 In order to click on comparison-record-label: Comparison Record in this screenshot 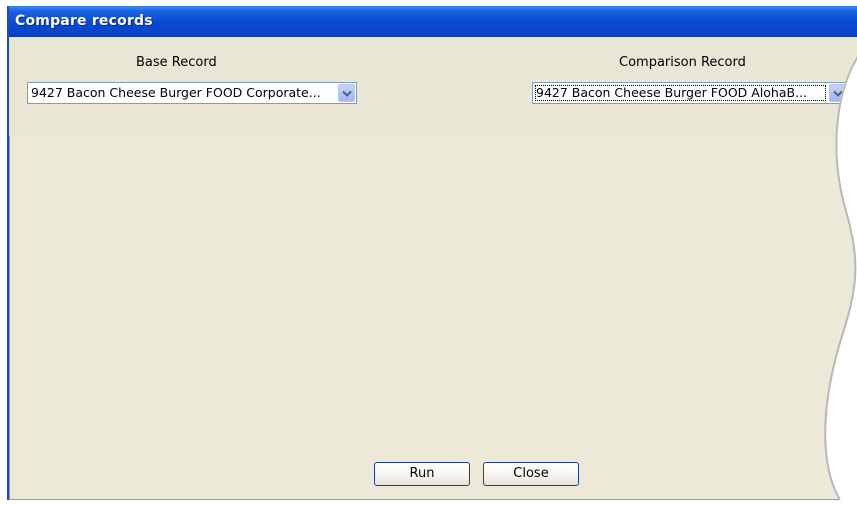, I will do `click(682, 62)`.